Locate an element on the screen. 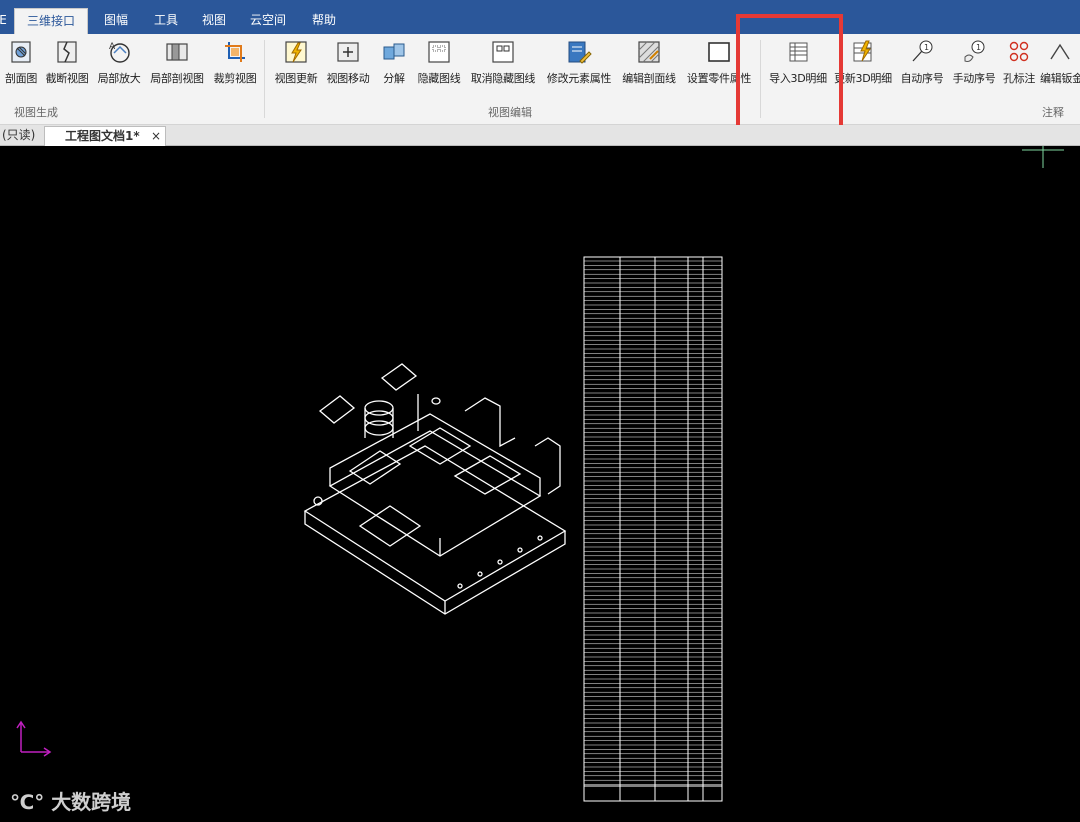 This screenshot has height=822, width=1080. manual-balloon-button: 1 手动序号 is located at coordinates (974, 65).